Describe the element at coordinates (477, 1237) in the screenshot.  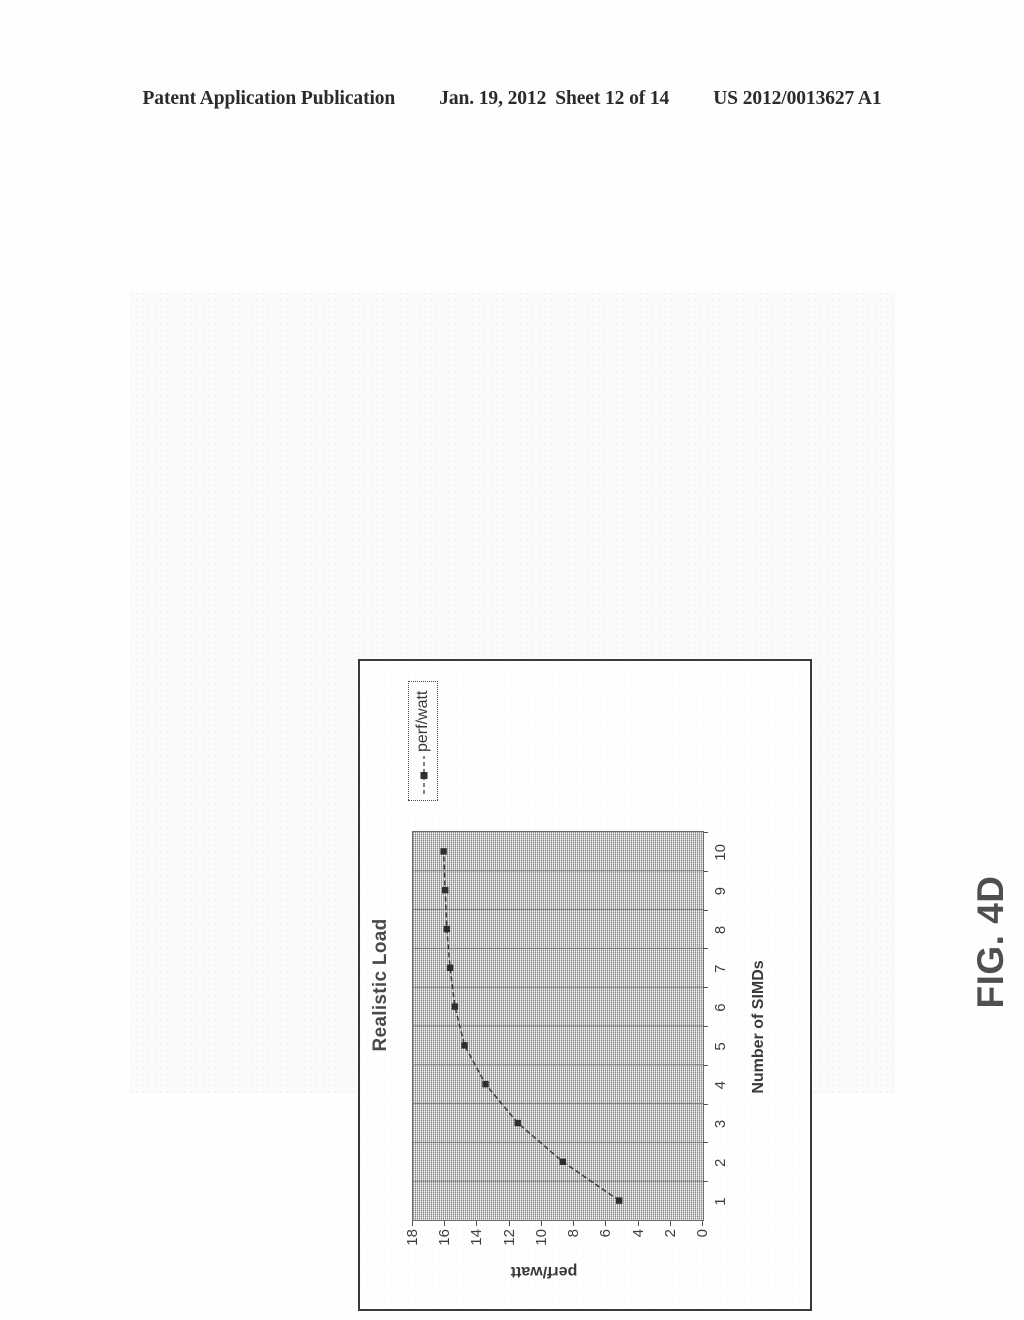
I see `y-axis-tick-label: 14` at that location.